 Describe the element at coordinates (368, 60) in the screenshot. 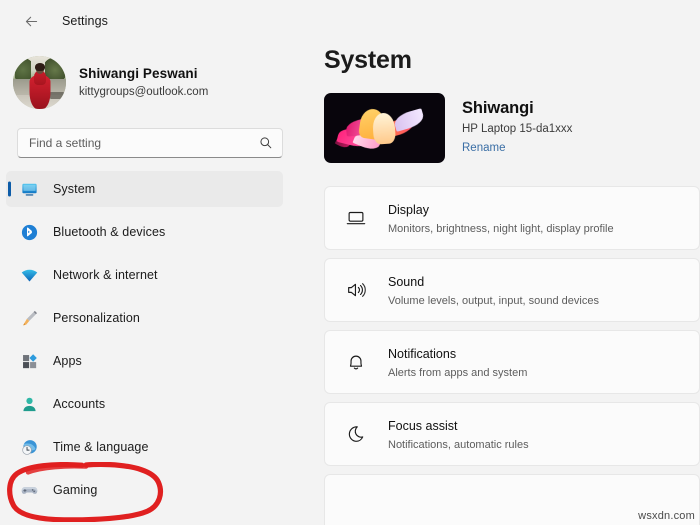

I see `page-title: System` at that location.